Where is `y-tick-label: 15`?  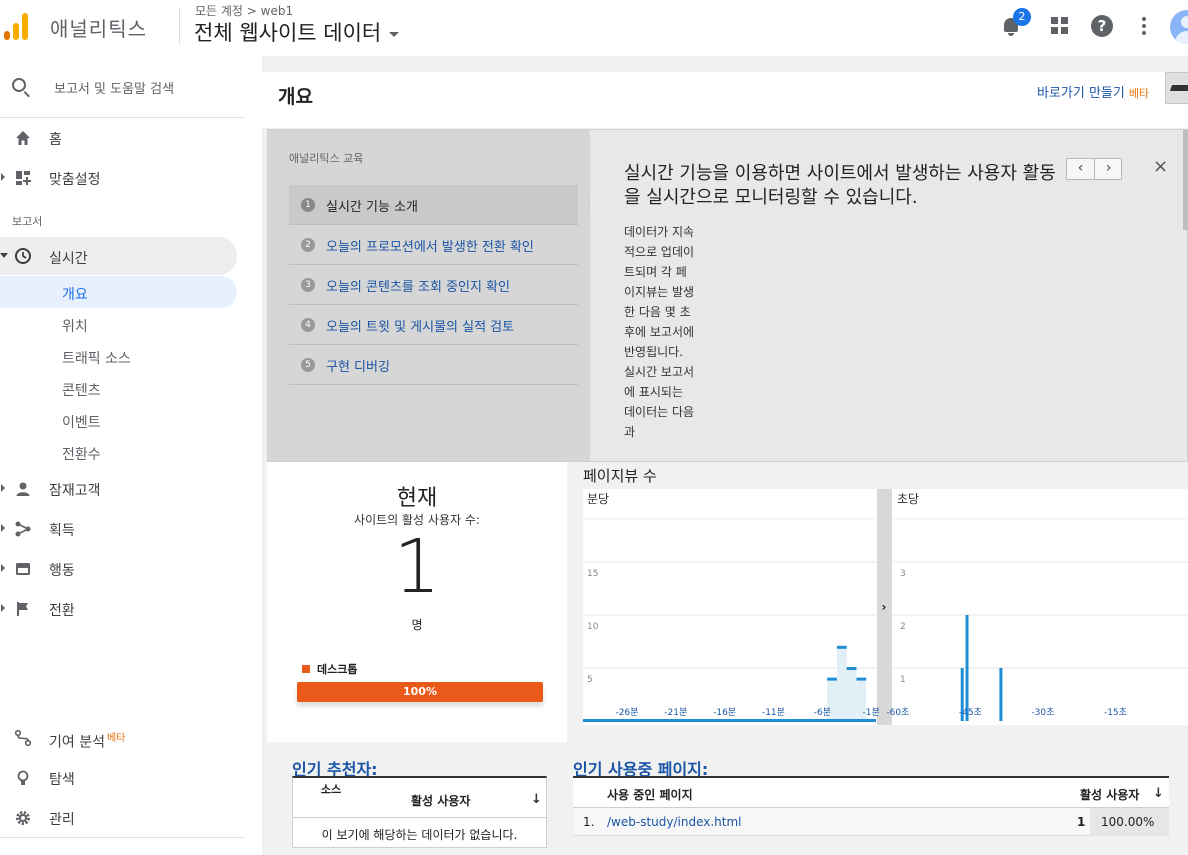
y-tick-label: 15 is located at coordinates (592, 574).